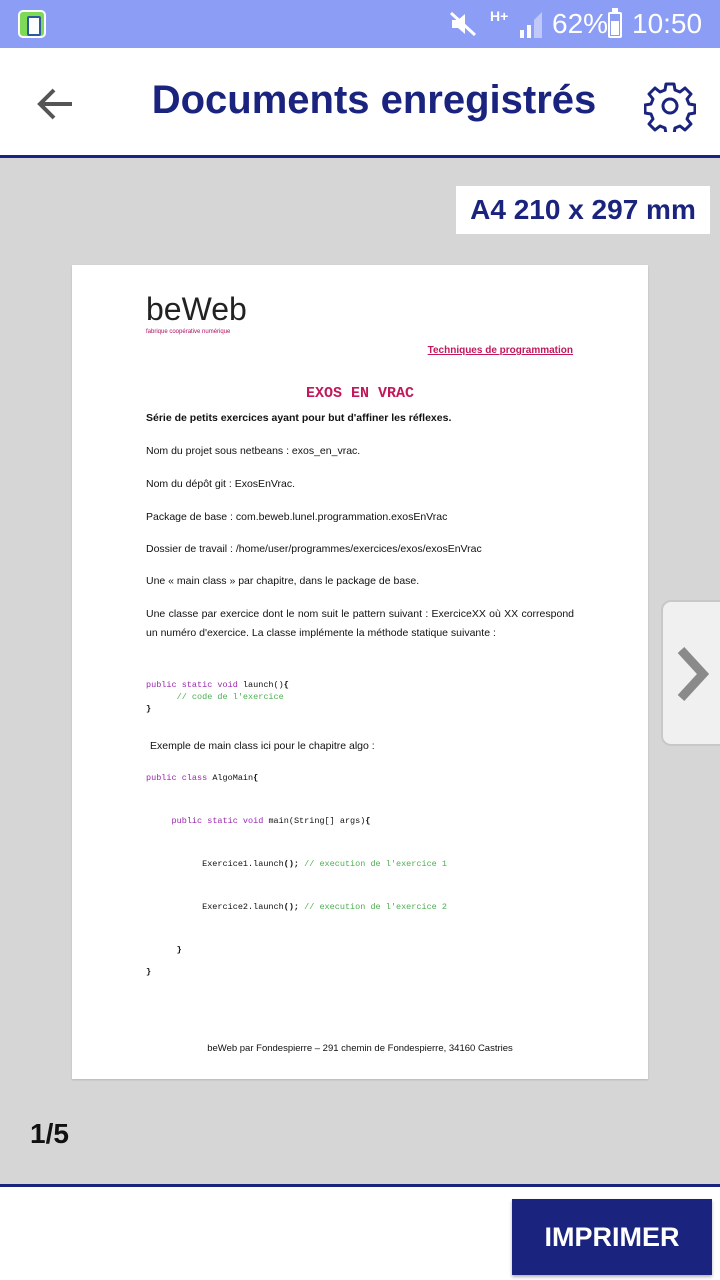 The image size is (720, 1280). What do you see at coordinates (49, 1133) in the screenshot?
I see `page-indicator: 1/5` at bounding box center [49, 1133].